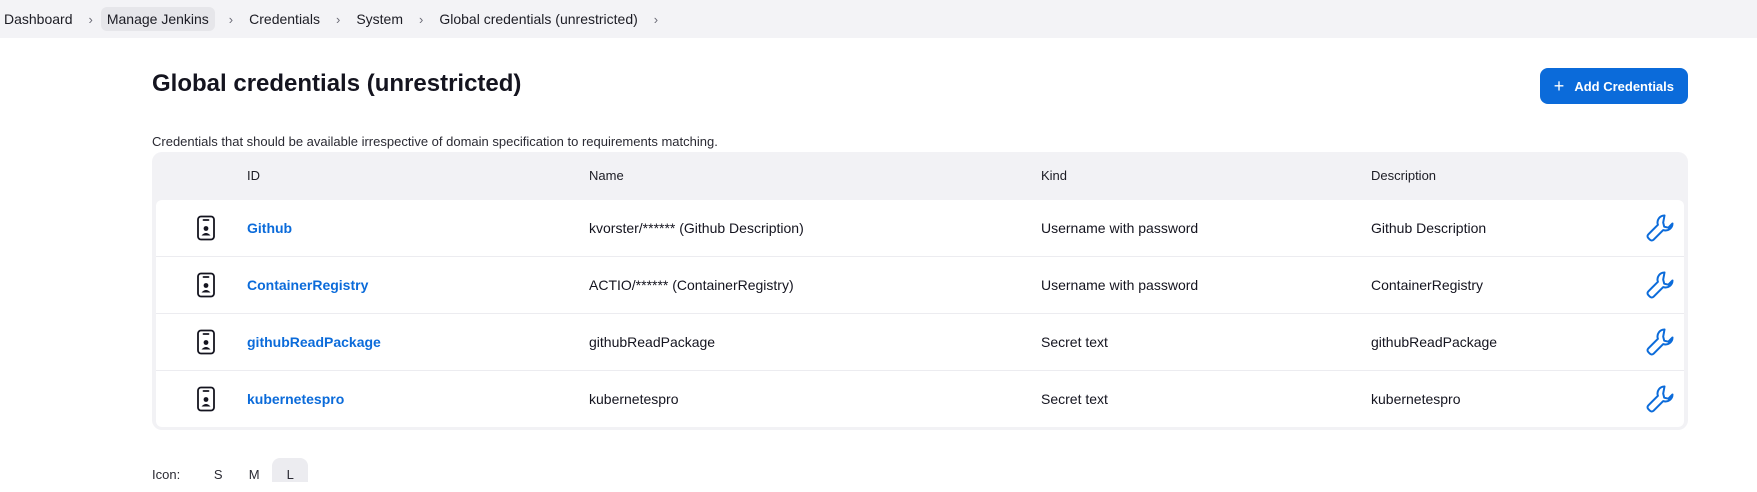  I want to click on breadcrumb-label: Credentials, so click(284, 19).